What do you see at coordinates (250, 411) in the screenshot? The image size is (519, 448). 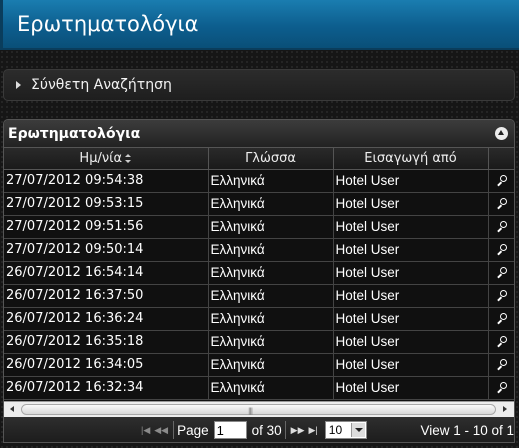 I see `grip-icon: |||` at bounding box center [250, 411].